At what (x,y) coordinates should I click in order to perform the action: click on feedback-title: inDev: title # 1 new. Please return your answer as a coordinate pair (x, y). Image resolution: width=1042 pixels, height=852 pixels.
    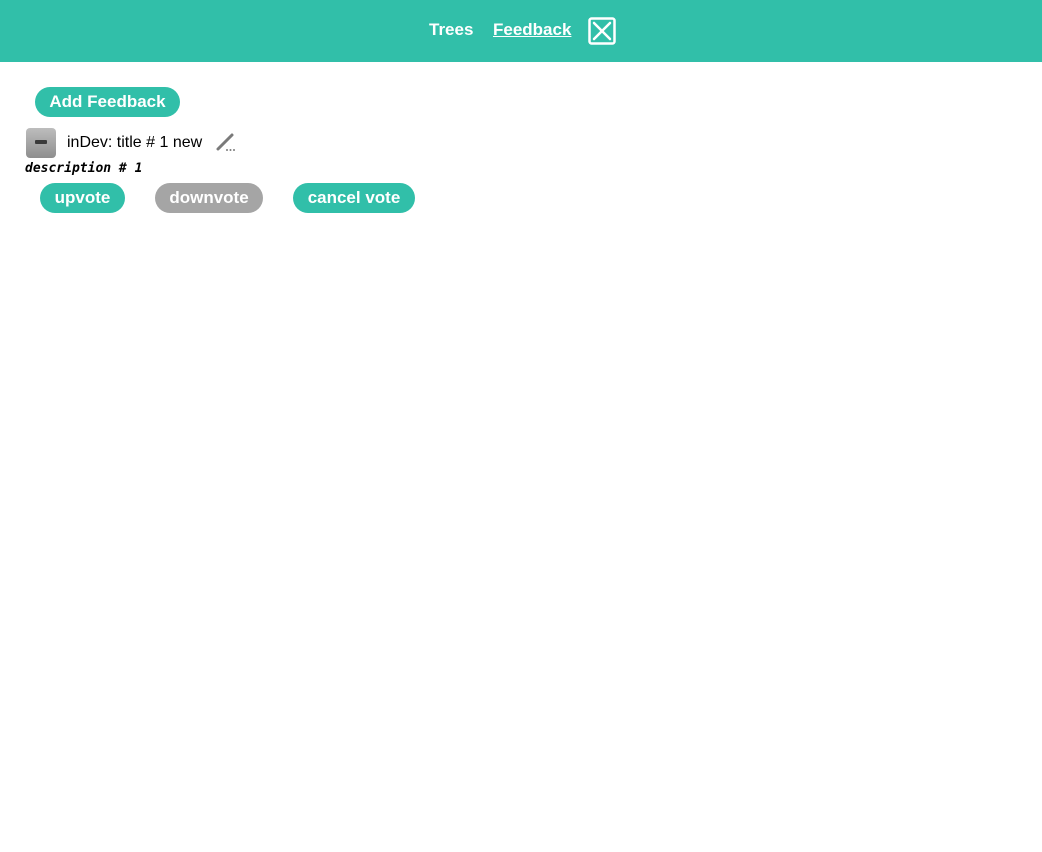
    Looking at the image, I should click on (135, 142).